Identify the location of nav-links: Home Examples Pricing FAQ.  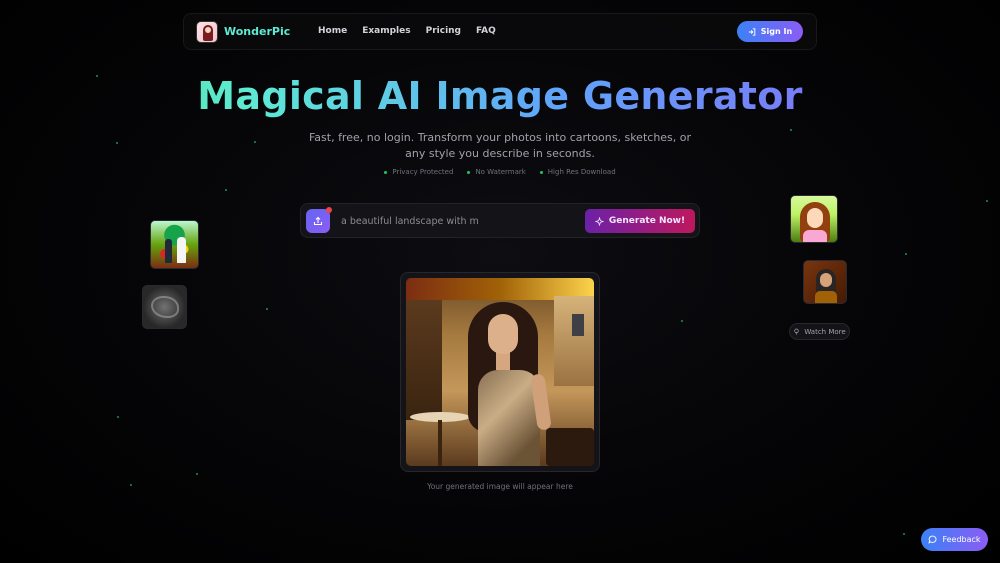
(407, 31).